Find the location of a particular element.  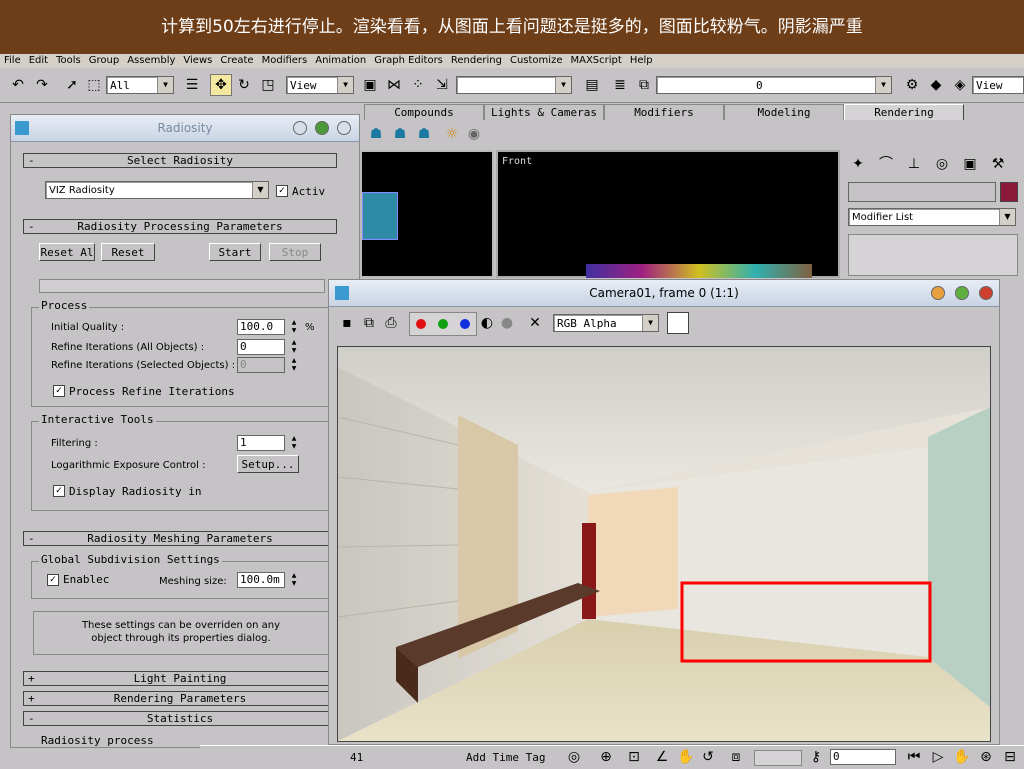

tab-rendering: Rendering is located at coordinates (904, 112).